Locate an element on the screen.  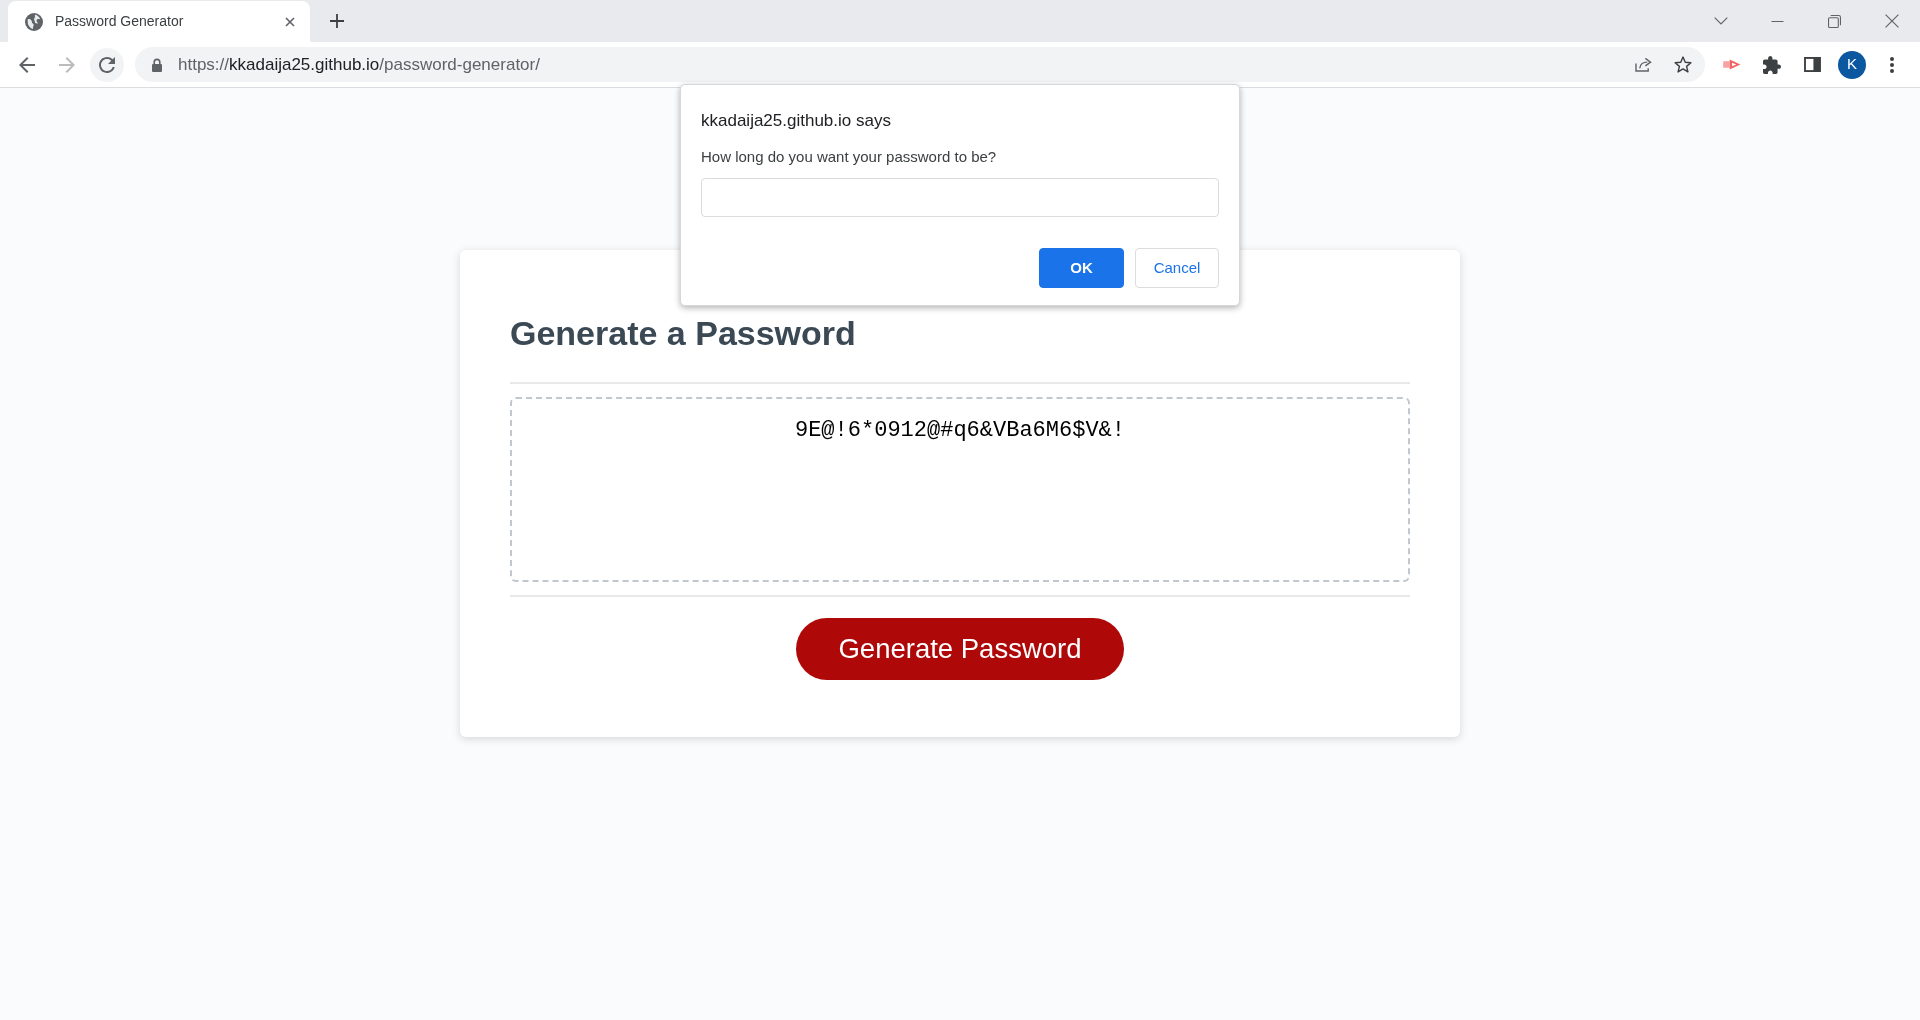
profile-button: K is located at coordinates (1852, 64).